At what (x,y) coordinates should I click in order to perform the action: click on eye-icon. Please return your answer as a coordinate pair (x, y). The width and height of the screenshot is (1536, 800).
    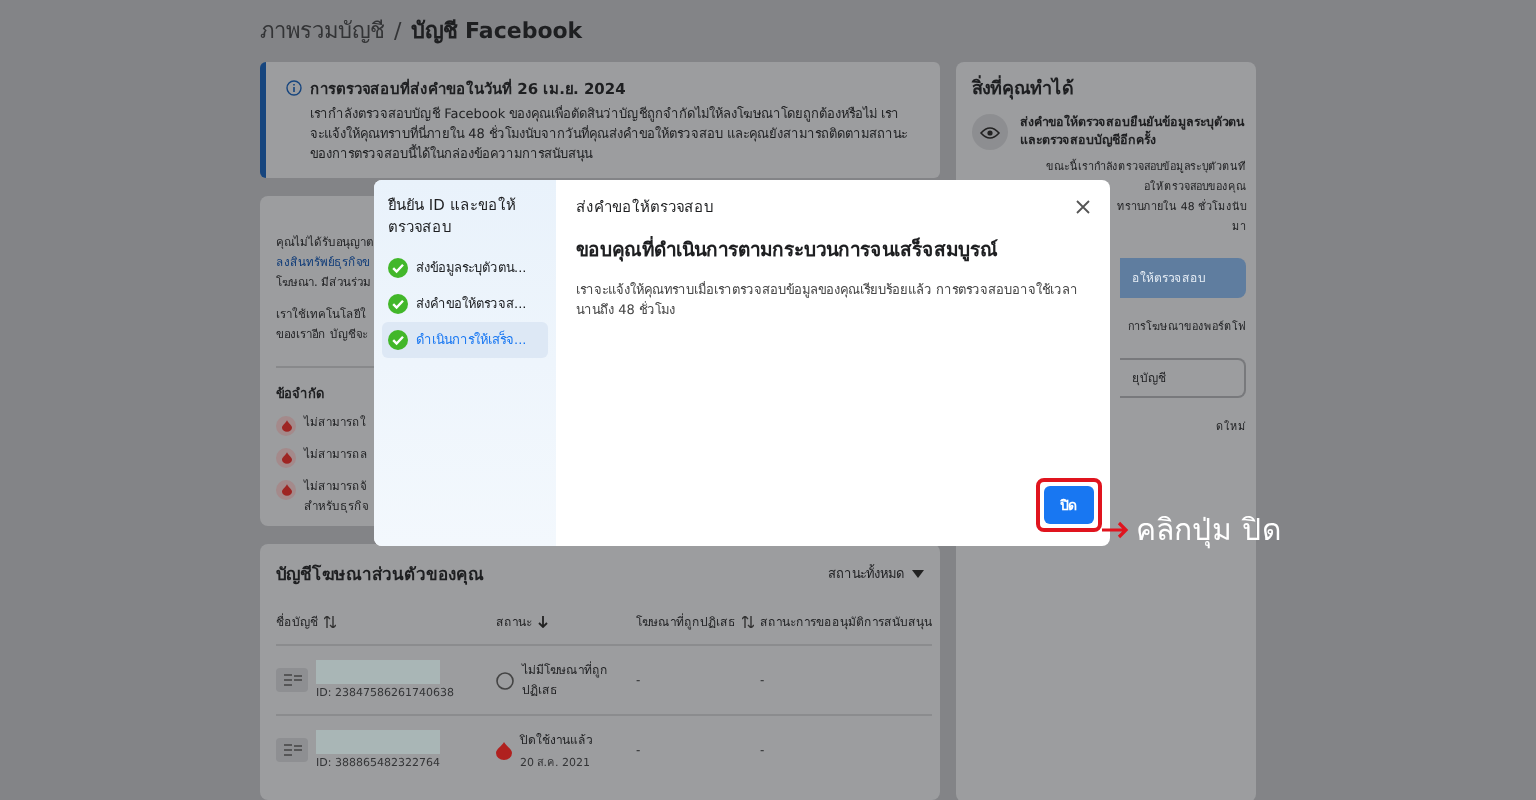
    Looking at the image, I should click on (990, 132).